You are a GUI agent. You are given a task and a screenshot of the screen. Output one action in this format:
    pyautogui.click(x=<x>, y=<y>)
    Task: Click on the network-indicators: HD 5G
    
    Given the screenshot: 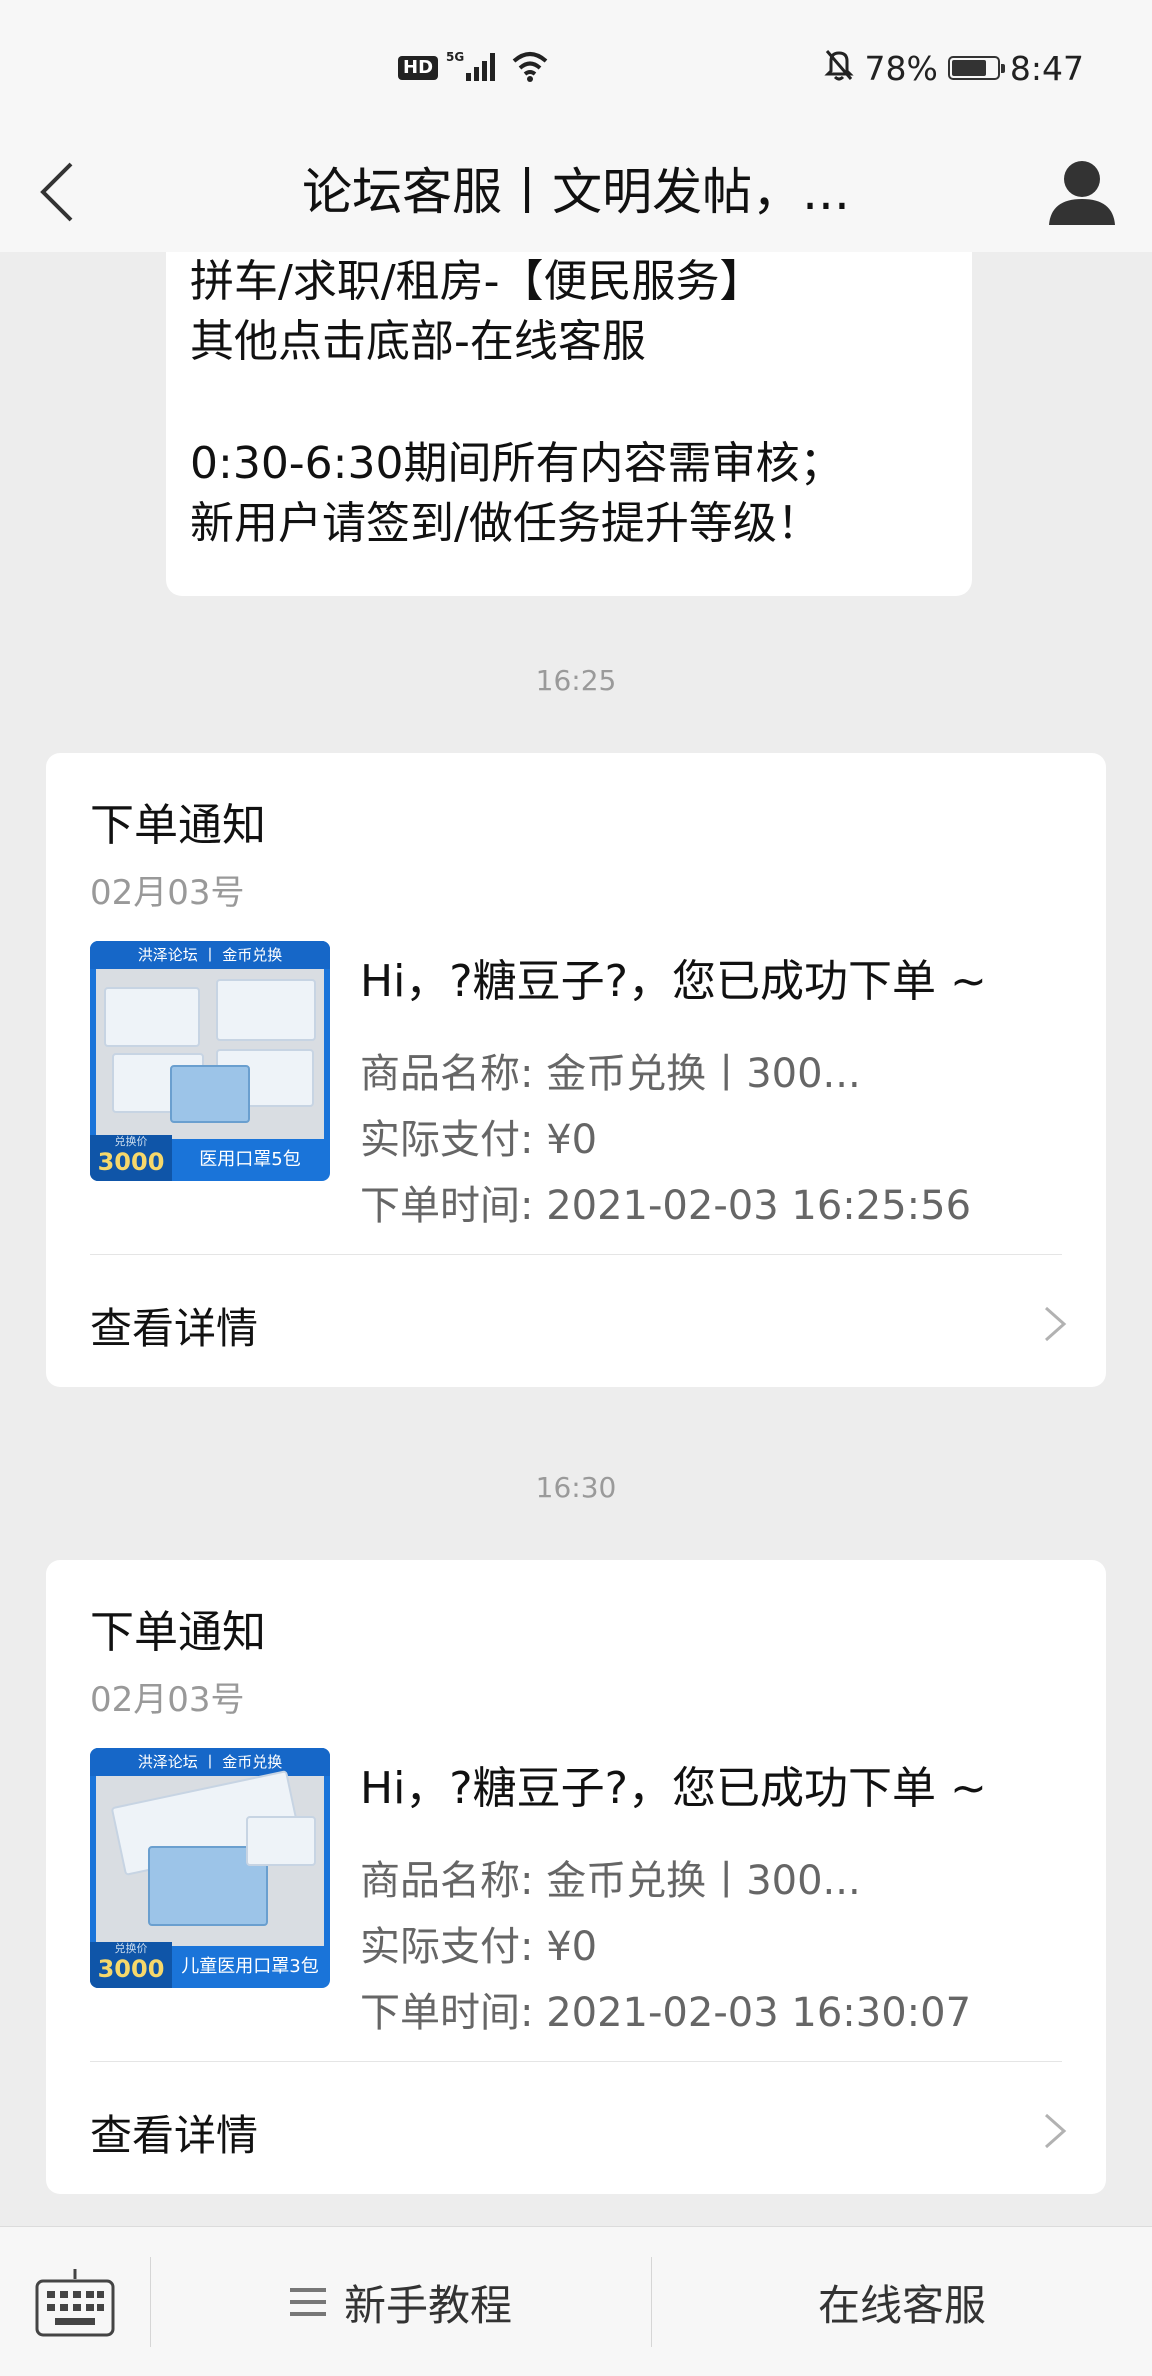 What is the action you would take?
    pyautogui.click(x=474, y=68)
    